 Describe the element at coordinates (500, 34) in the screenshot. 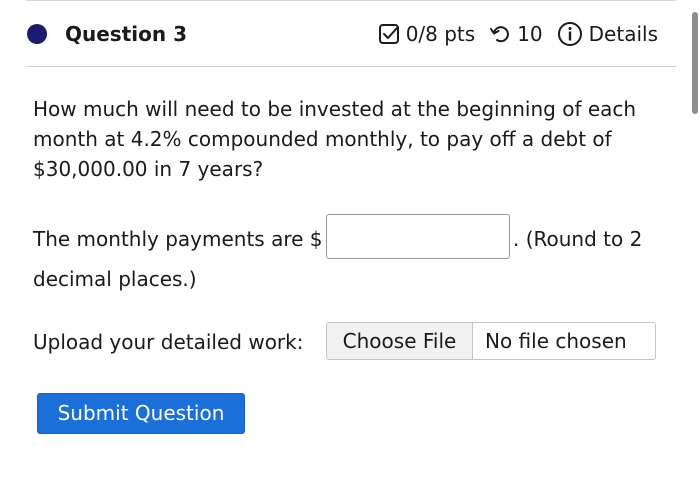

I see `retry-icon` at that location.